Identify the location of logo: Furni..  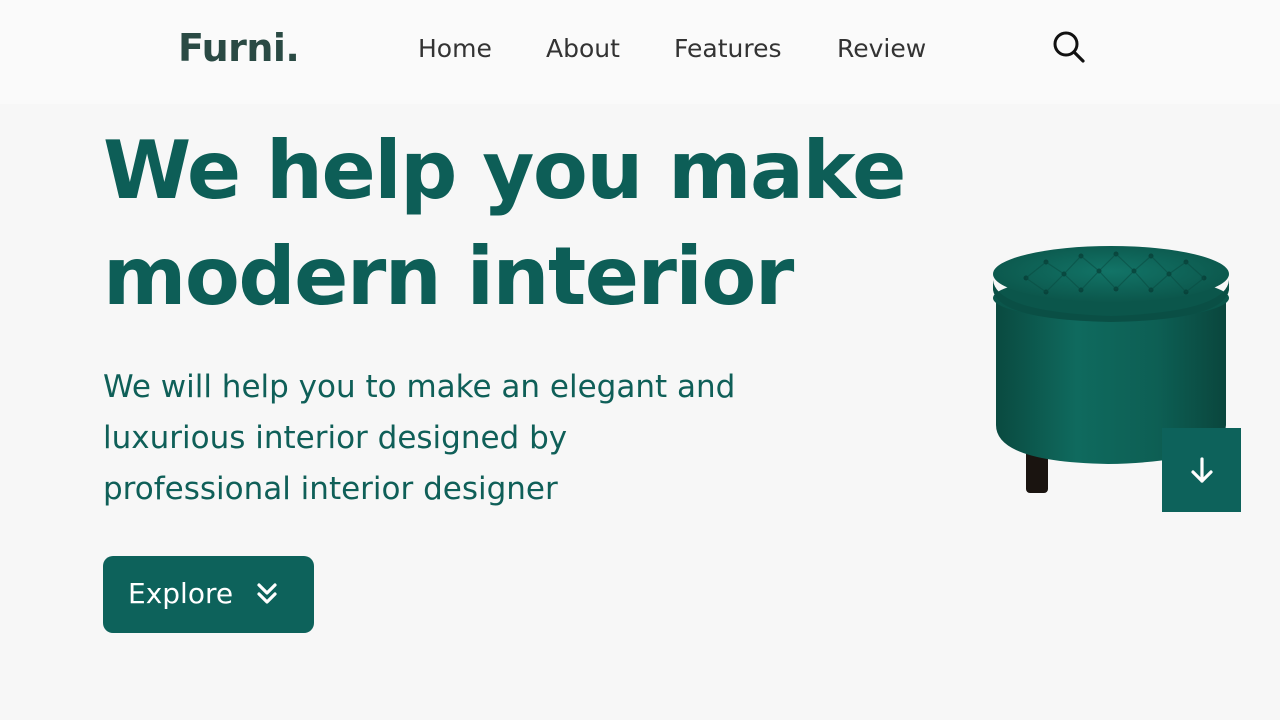
(239, 48).